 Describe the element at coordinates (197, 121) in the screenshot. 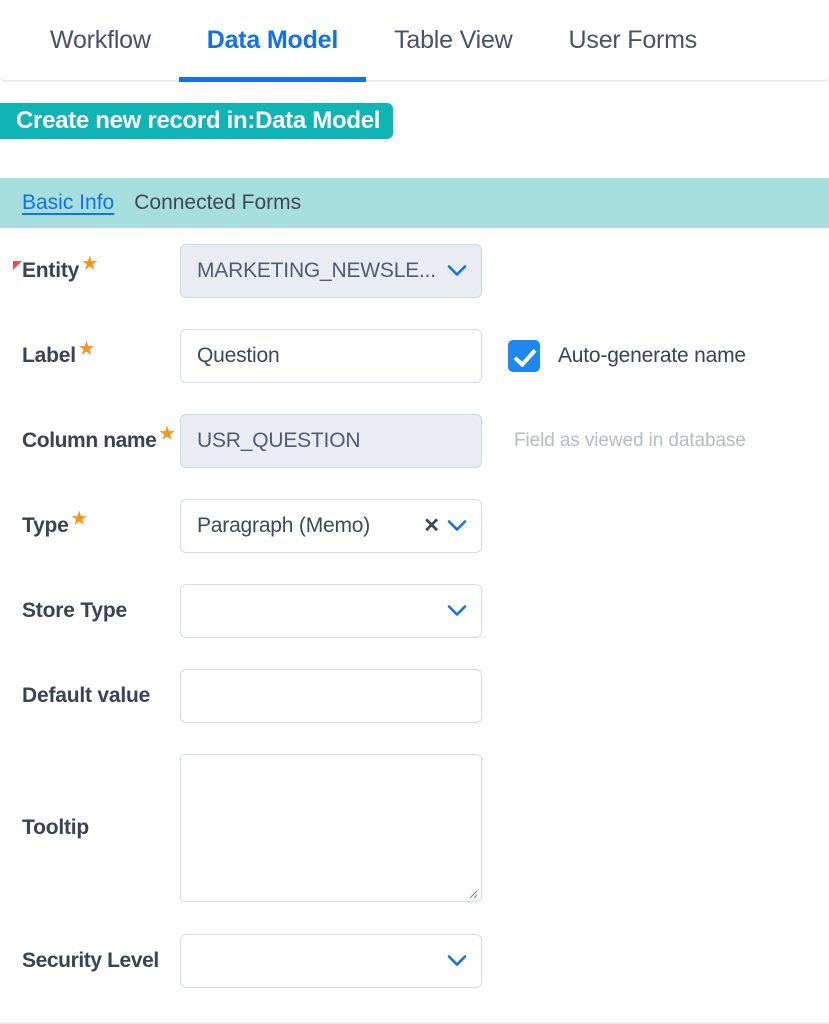

I see `page-title-banner: Create new record in:Data Model` at that location.